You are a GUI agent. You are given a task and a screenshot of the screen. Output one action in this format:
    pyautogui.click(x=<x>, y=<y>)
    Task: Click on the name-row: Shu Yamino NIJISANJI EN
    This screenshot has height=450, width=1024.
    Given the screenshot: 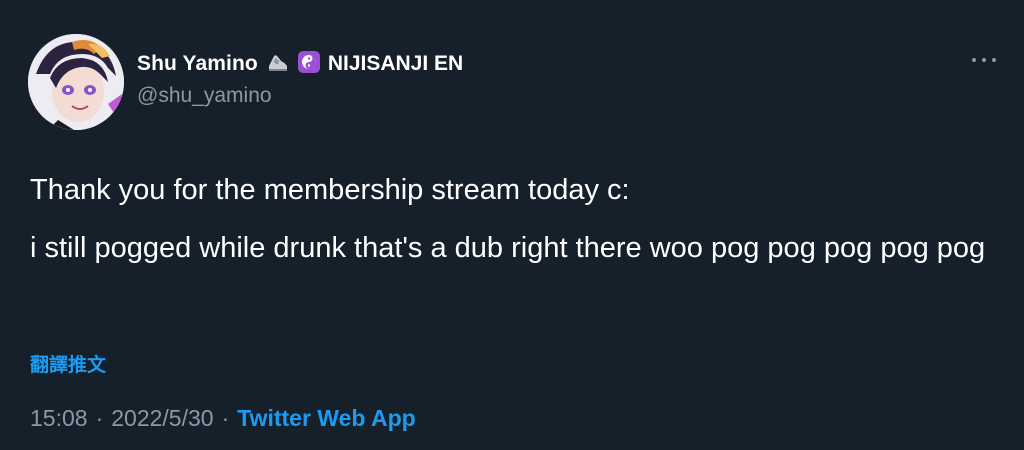 What is the action you would take?
    pyautogui.click(x=300, y=64)
    